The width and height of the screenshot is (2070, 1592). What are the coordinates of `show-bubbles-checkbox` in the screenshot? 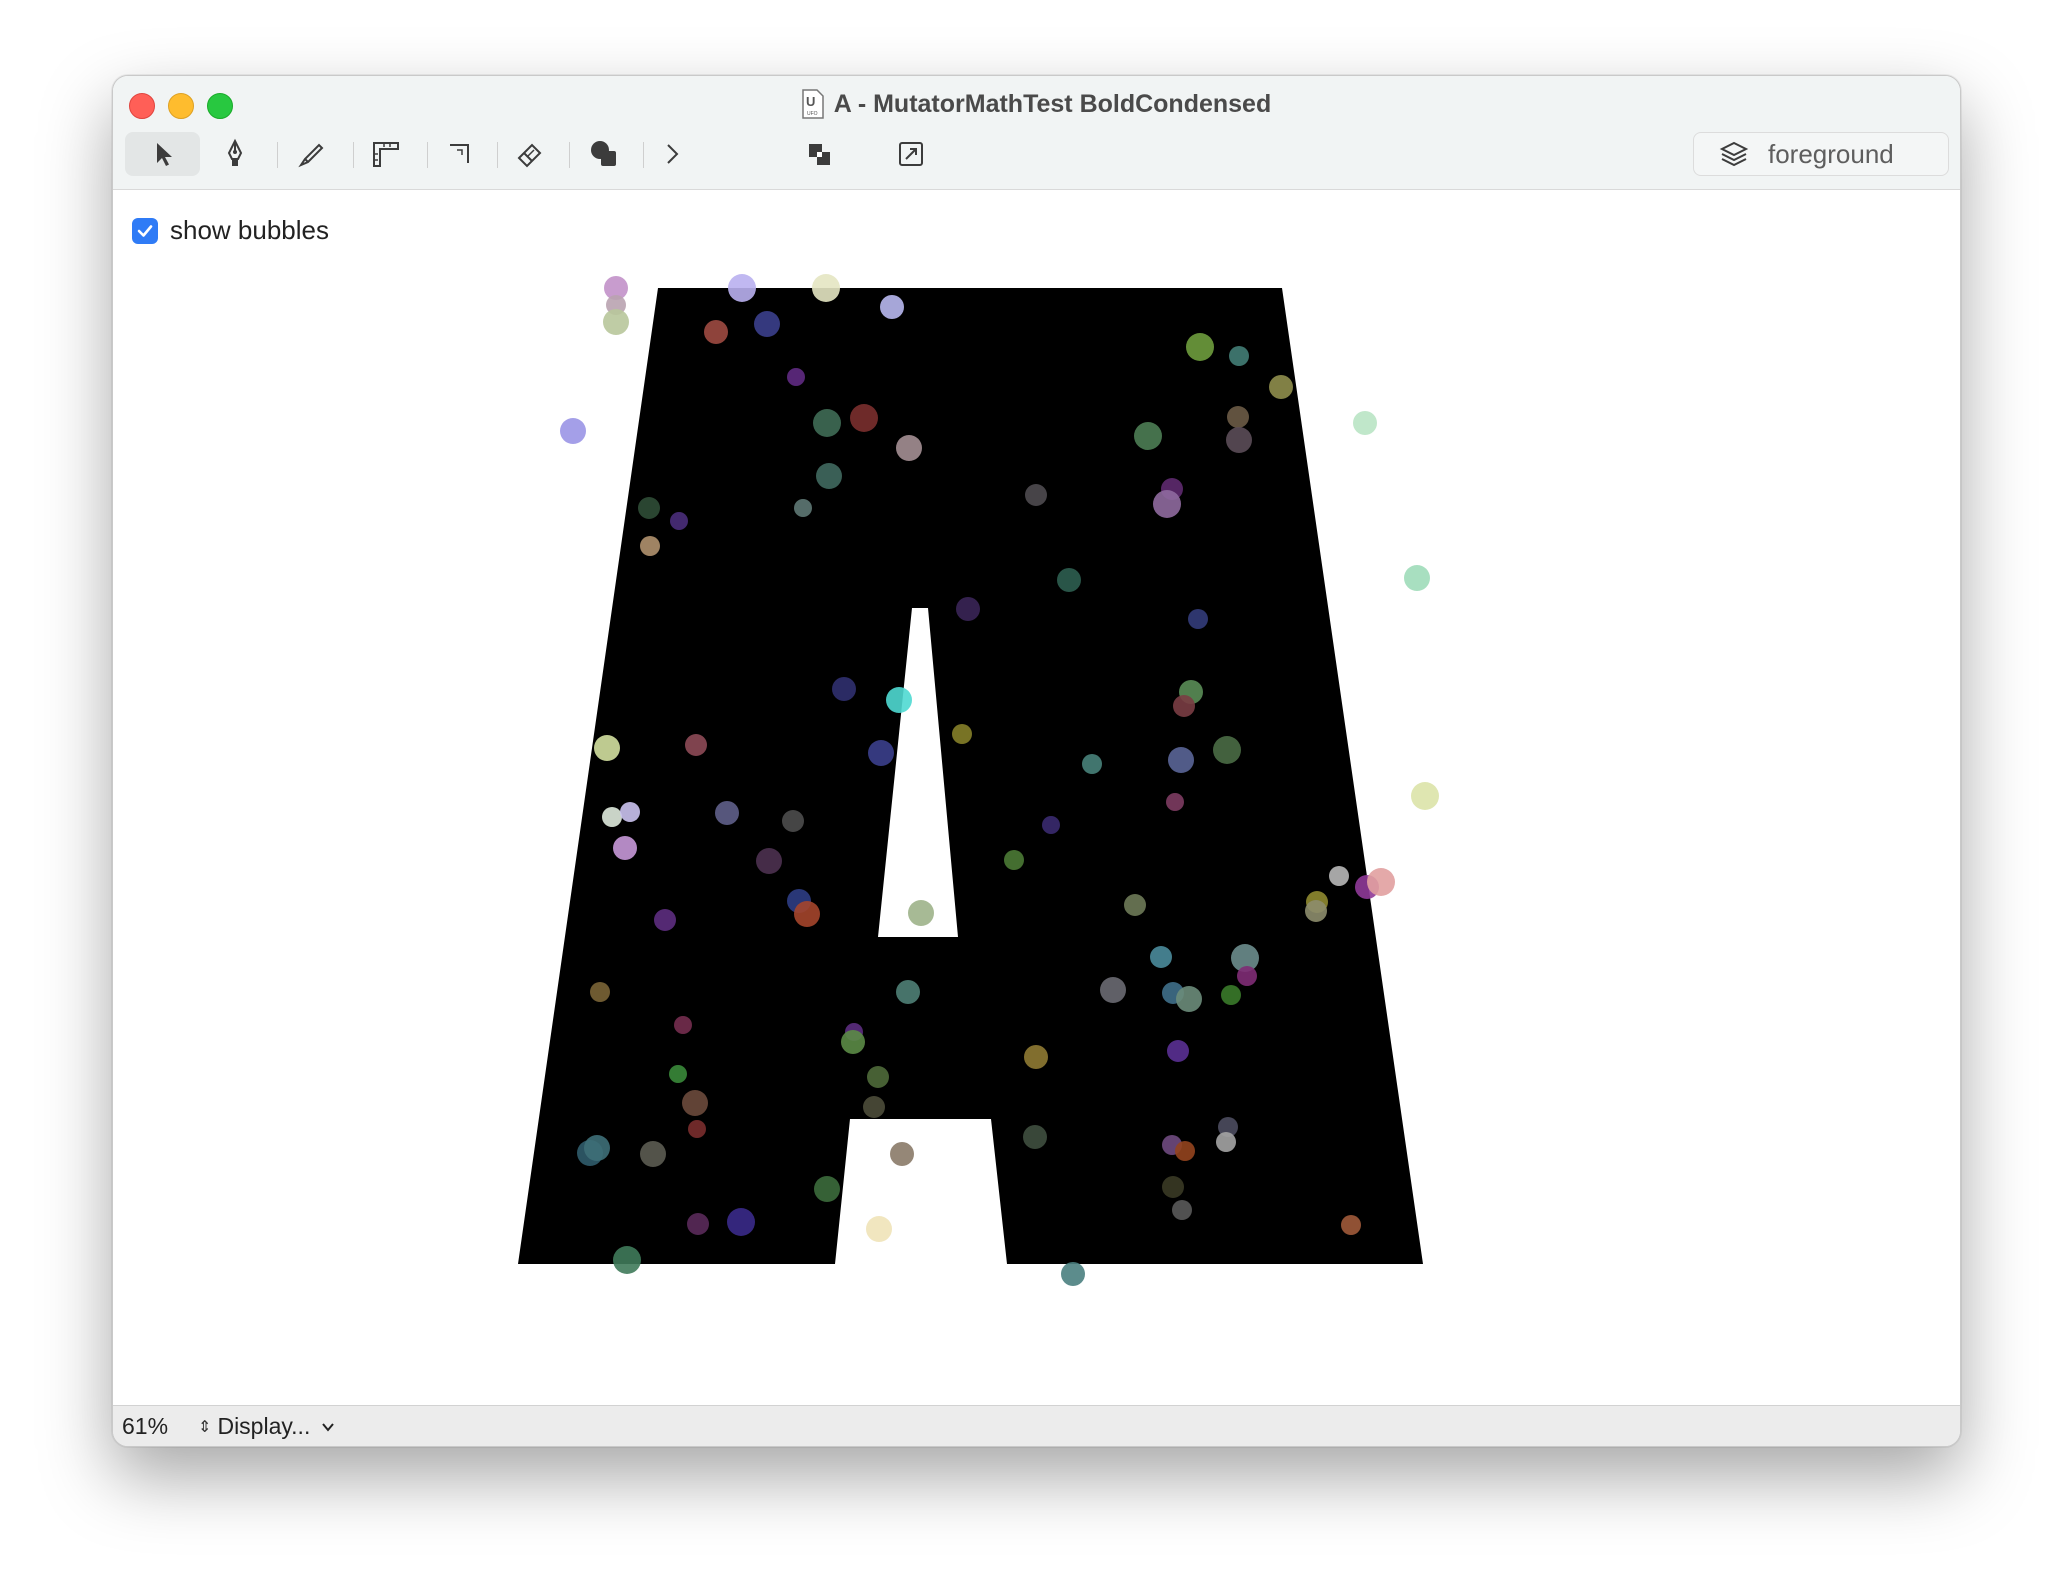 It's located at (145, 230).